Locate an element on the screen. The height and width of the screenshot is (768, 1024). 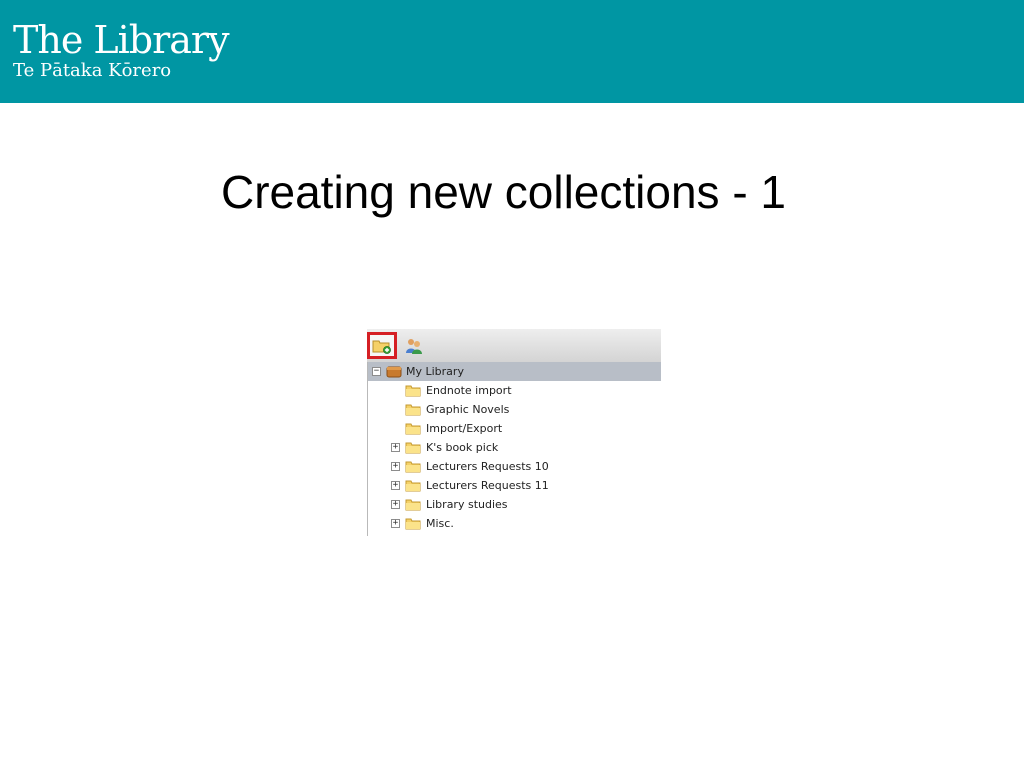
tree-item-label: Lecturers Requests 10 is located at coordinates (487, 466).